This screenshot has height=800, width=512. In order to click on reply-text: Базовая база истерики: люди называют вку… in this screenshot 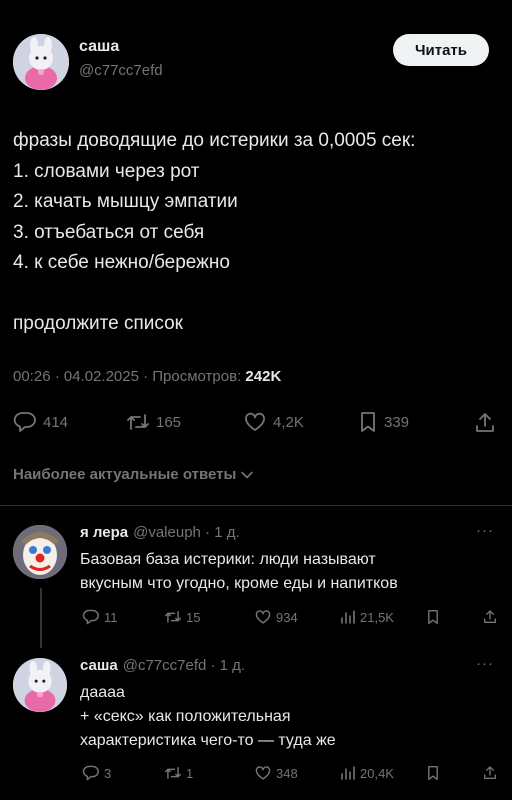, I will do `click(239, 572)`.